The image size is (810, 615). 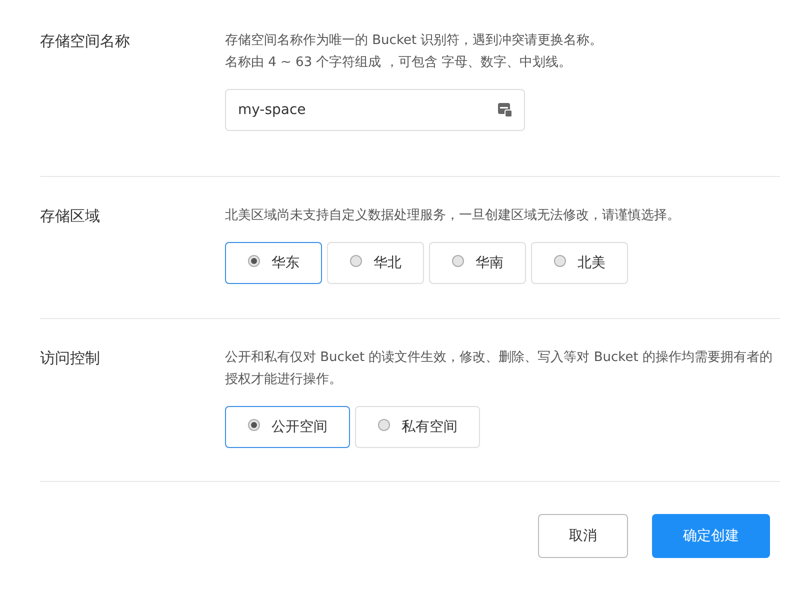 What do you see at coordinates (453, 216) in the screenshot?
I see `description-text: 北美区域尚未支持自定义数据处理服务，一旦创建区域无法修改，请谨慎选择。` at bounding box center [453, 216].